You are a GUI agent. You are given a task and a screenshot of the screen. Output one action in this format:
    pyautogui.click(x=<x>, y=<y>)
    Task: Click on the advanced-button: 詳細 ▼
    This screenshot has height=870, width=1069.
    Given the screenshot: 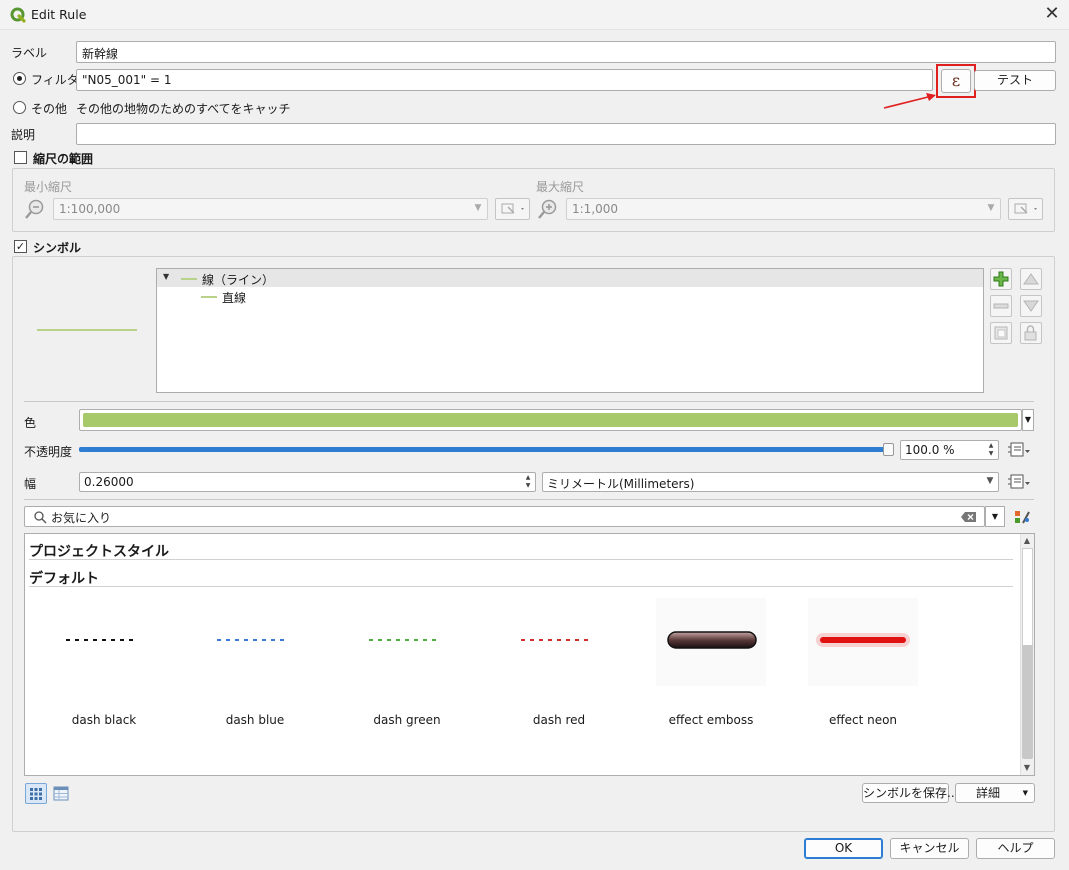 What is the action you would take?
    pyautogui.click(x=995, y=793)
    